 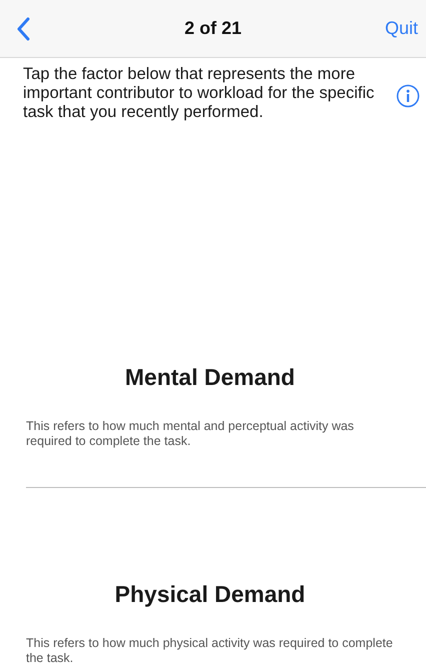 I want to click on factor-title: Physical Demand, so click(x=210, y=594).